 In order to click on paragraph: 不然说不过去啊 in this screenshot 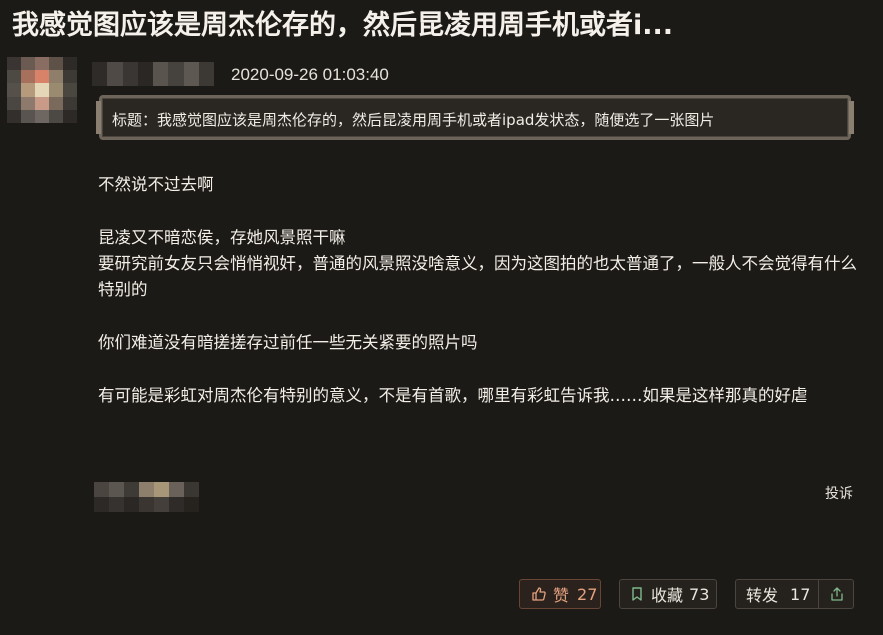, I will do `click(156, 184)`.